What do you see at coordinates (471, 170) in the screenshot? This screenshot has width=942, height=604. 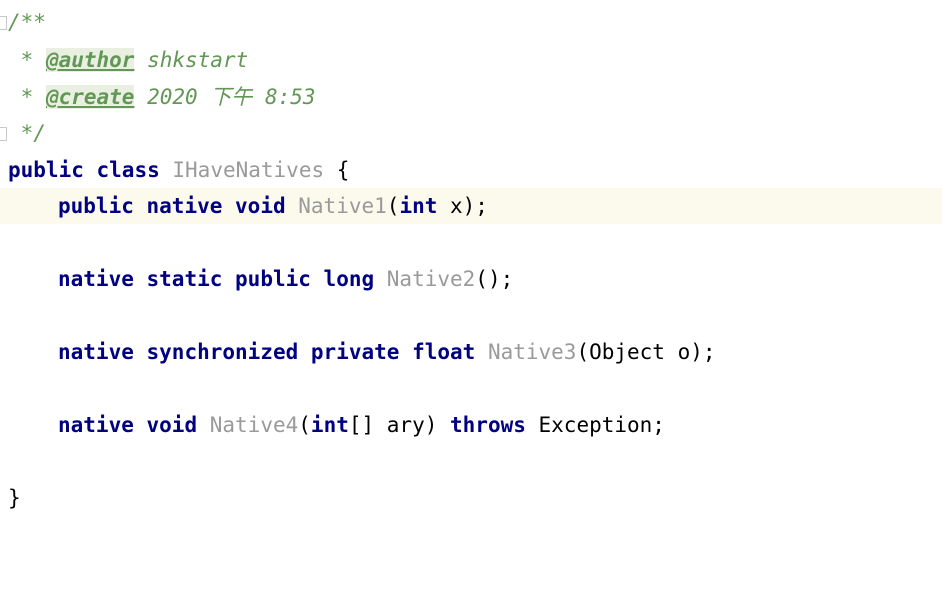 I see `code-line-5: public class IHaveNatives {` at bounding box center [471, 170].